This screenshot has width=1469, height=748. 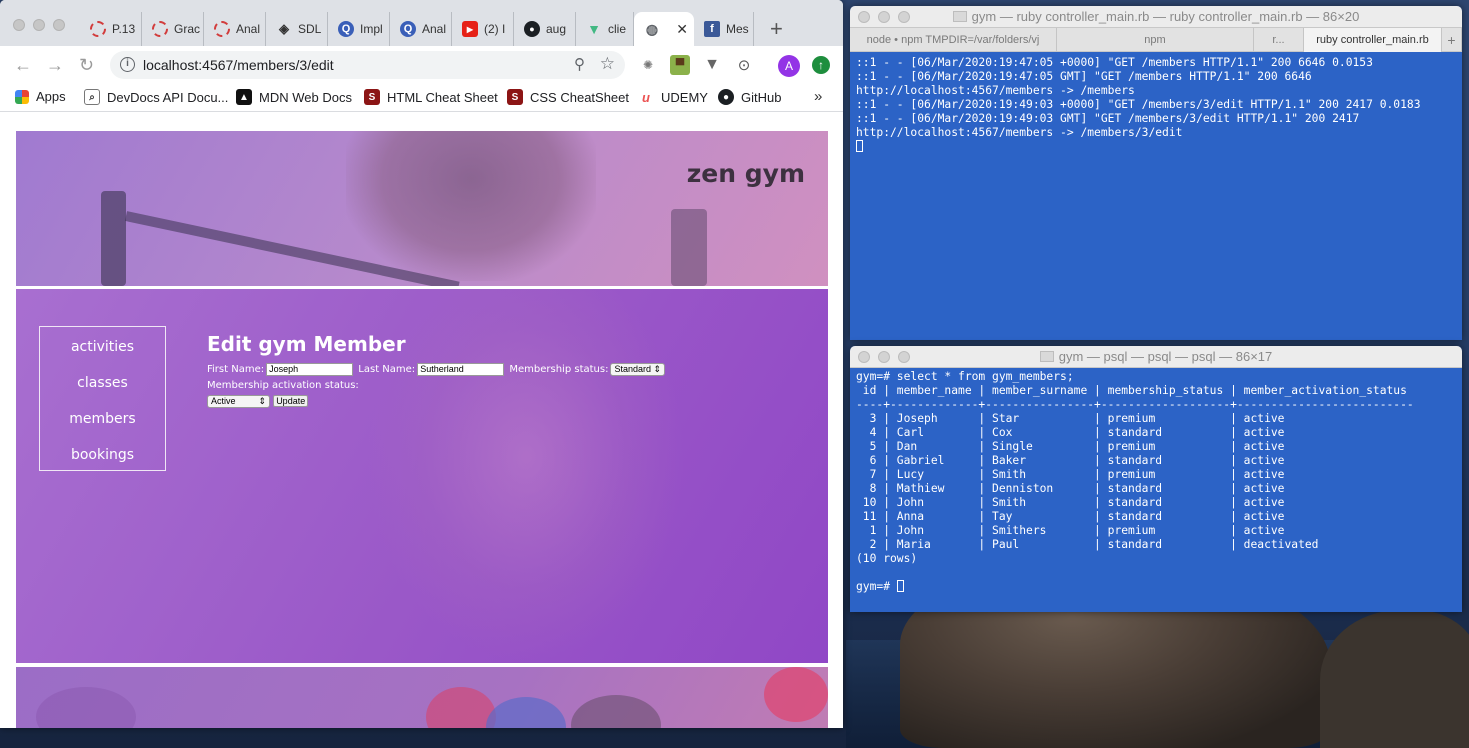 I want to click on bookmark-apps: Apps, so click(x=40, y=96).